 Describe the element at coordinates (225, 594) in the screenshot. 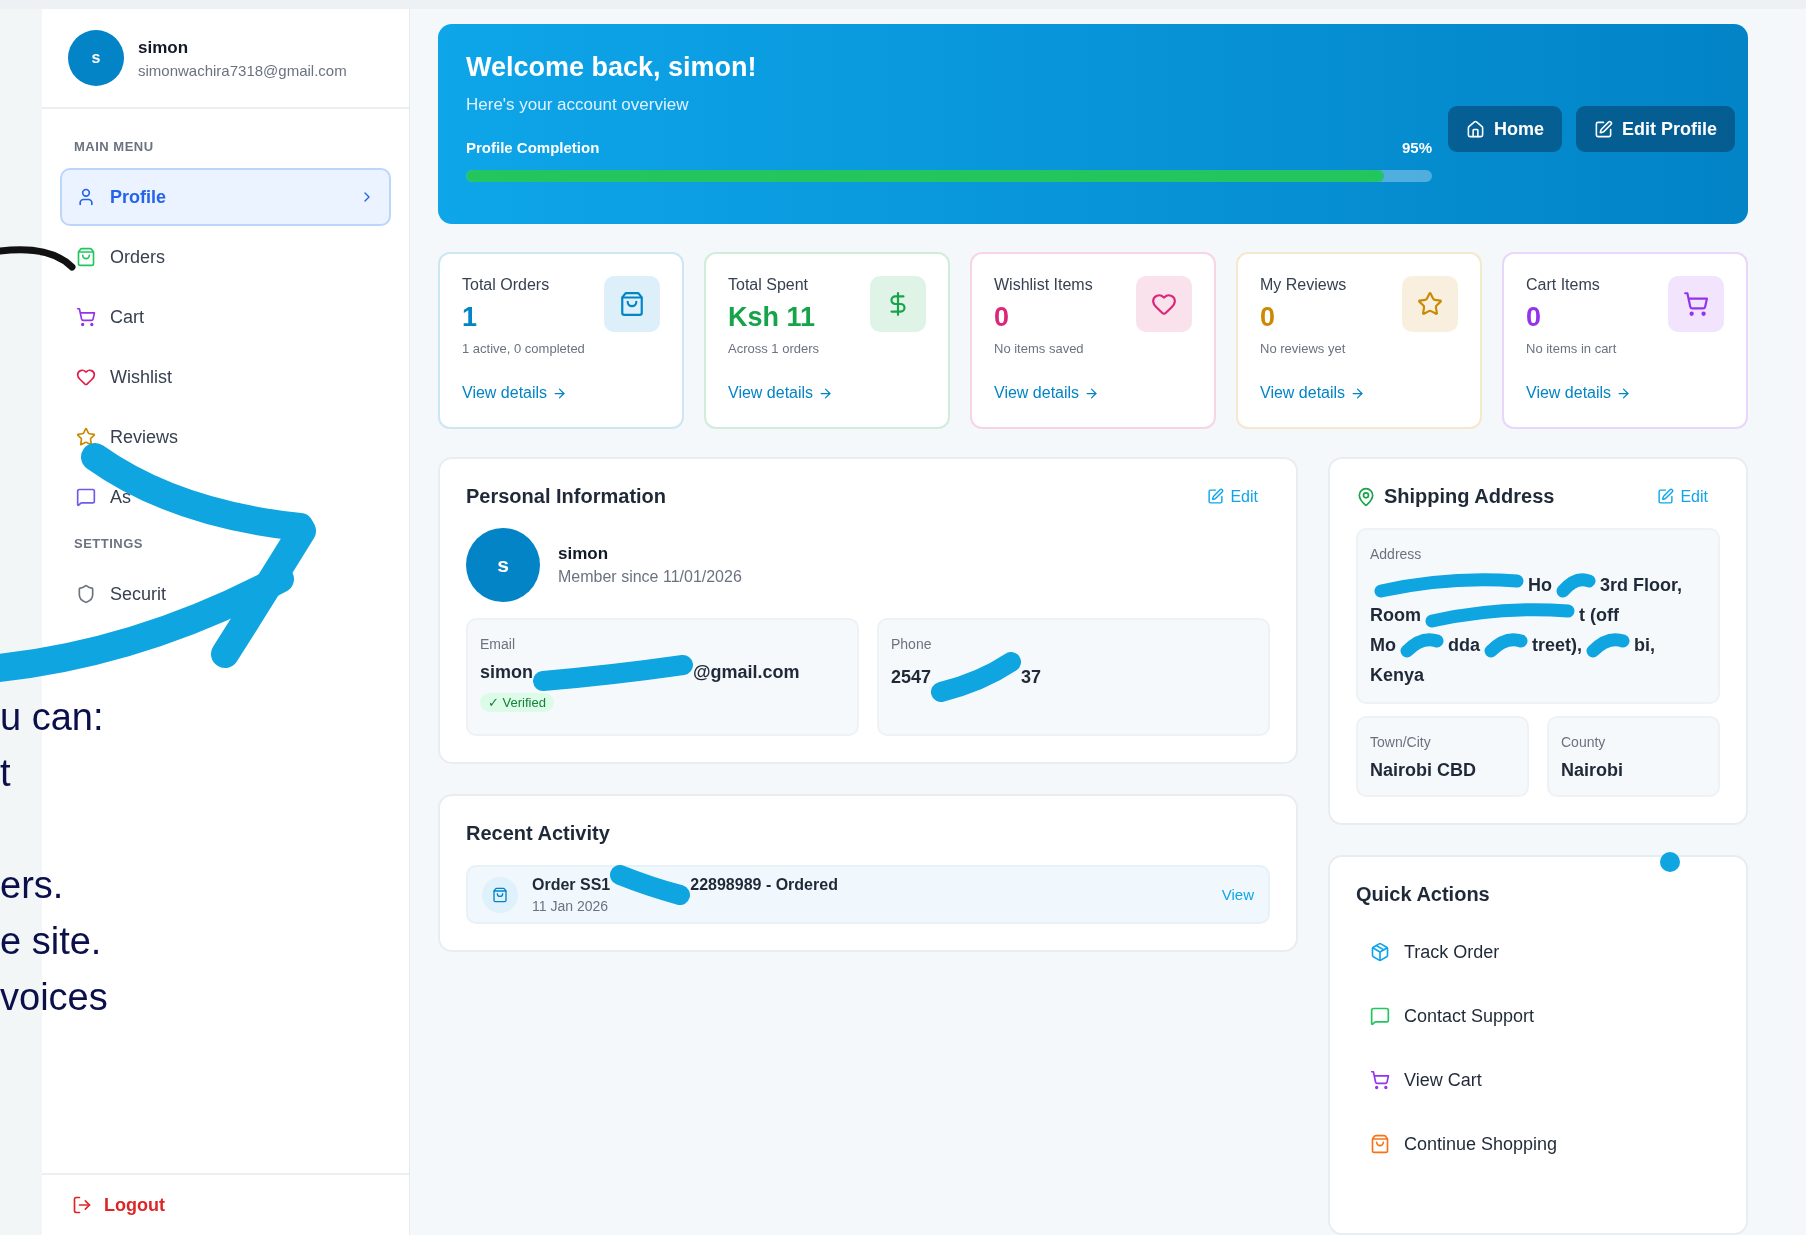

I see `menu-item: Securit` at that location.